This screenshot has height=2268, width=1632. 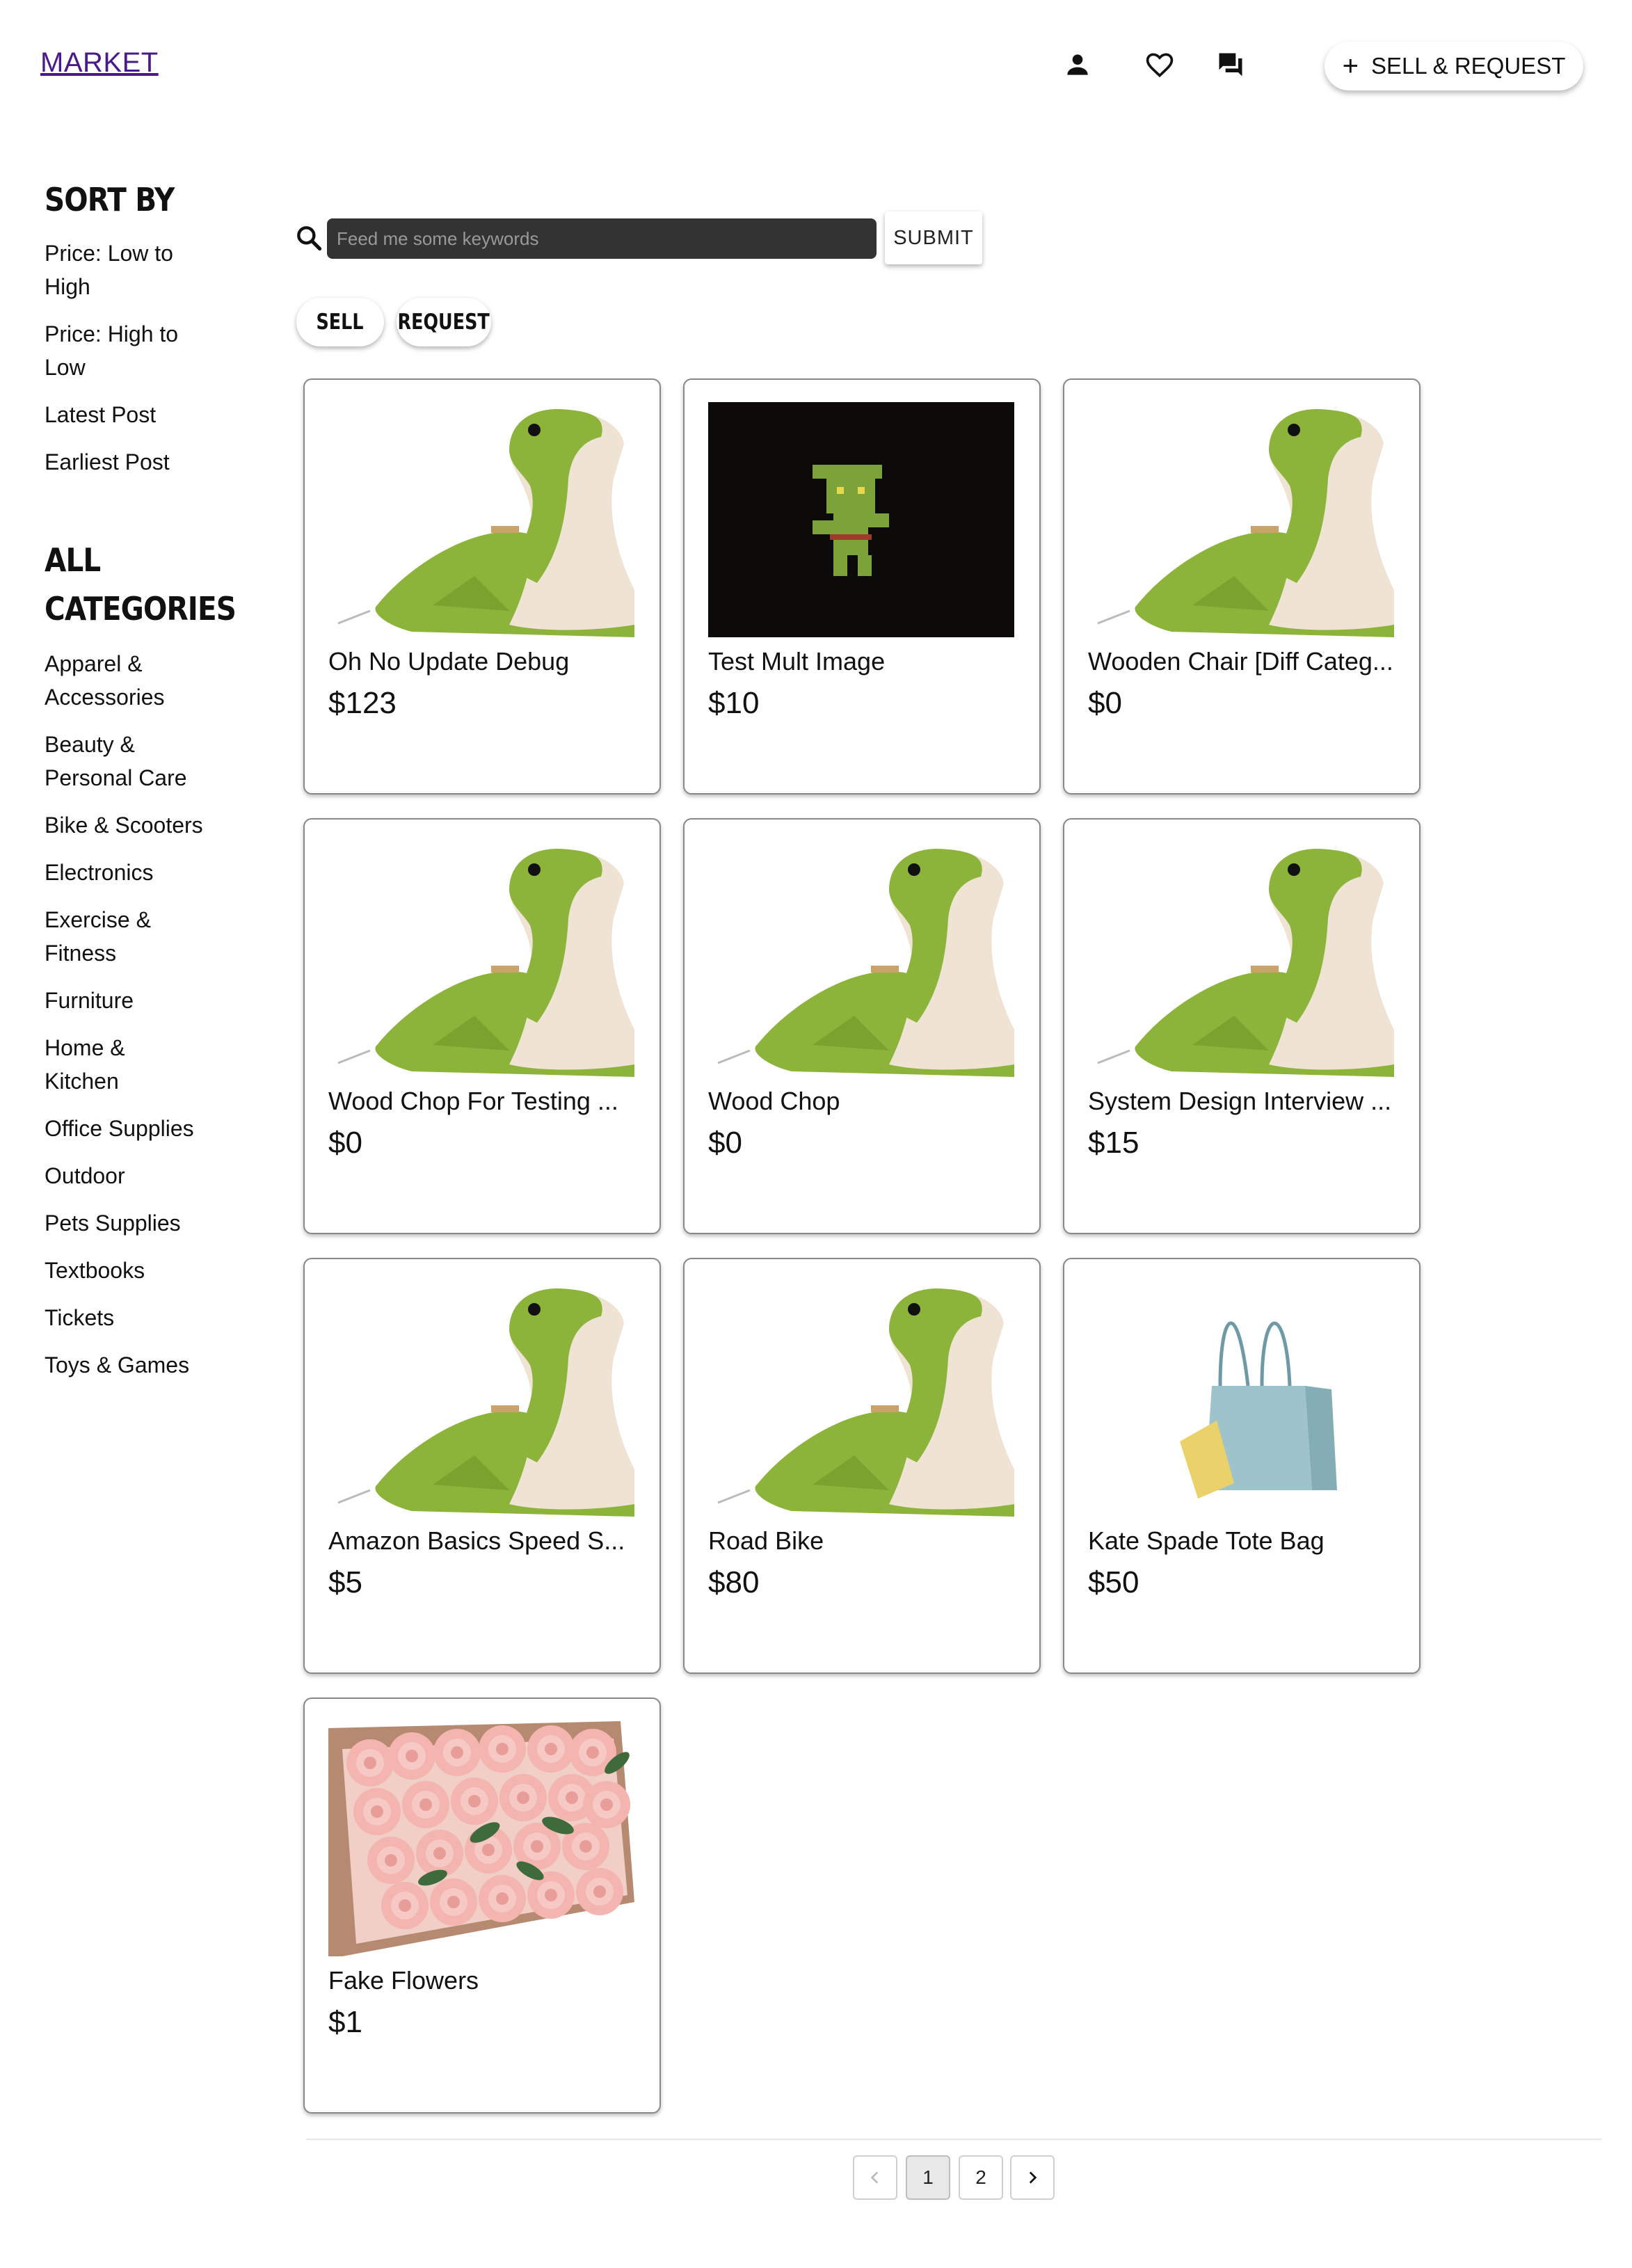 What do you see at coordinates (128, 1270) in the screenshot?
I see `category-textbooks: Textbooks` at bounding box center [128, 1270].